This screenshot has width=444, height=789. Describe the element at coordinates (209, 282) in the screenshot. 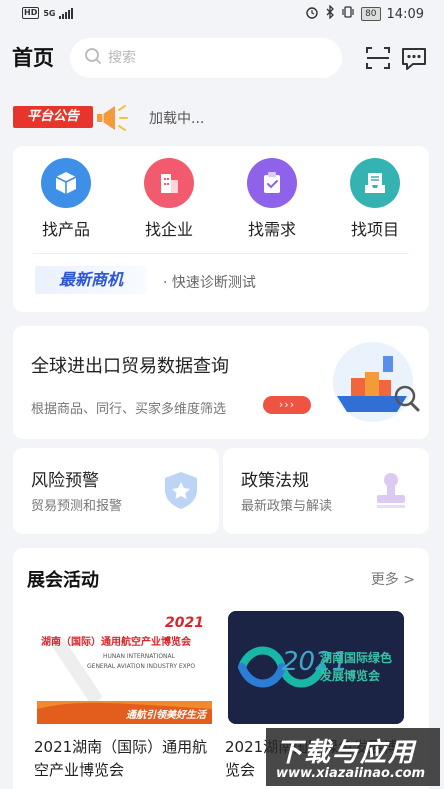

I see `business-text: · 快速诊断测试` at that location.